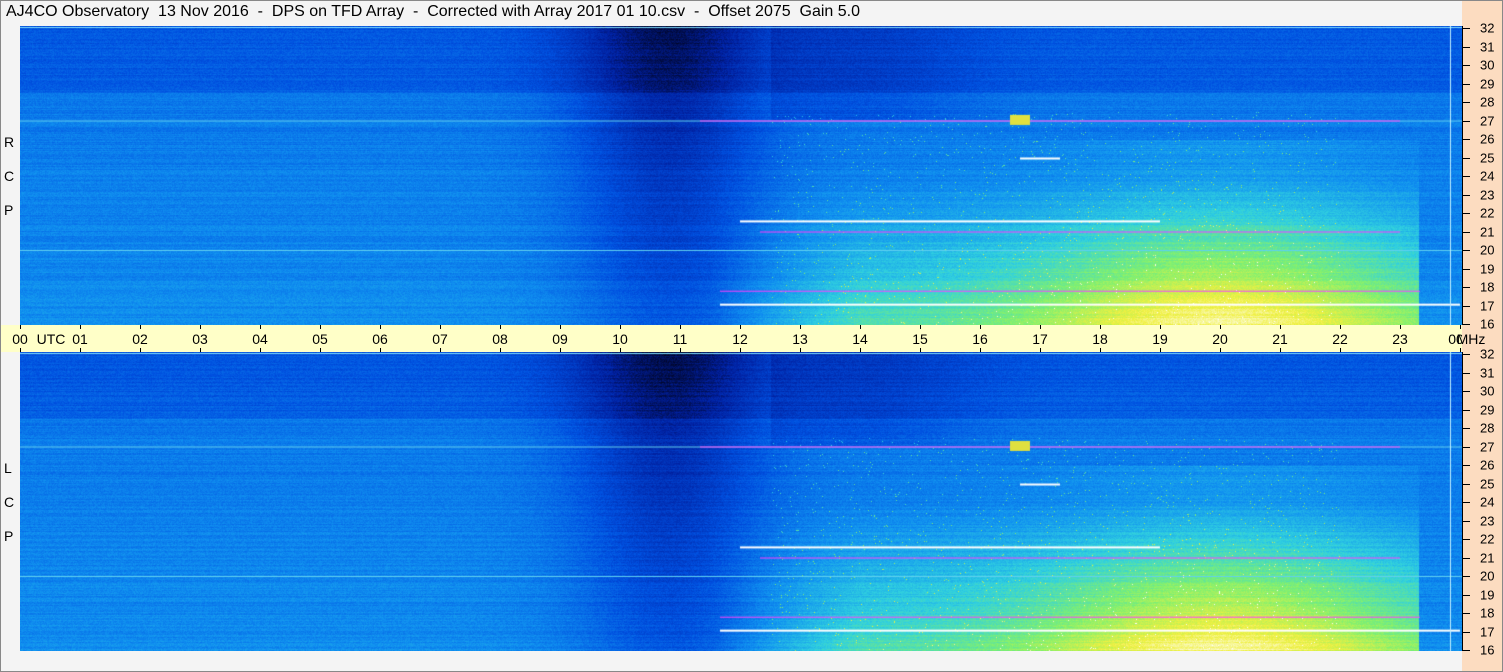 The image size is (1503, 672). I want to click on frequency-tick-label: 32, so click(1487, 28).